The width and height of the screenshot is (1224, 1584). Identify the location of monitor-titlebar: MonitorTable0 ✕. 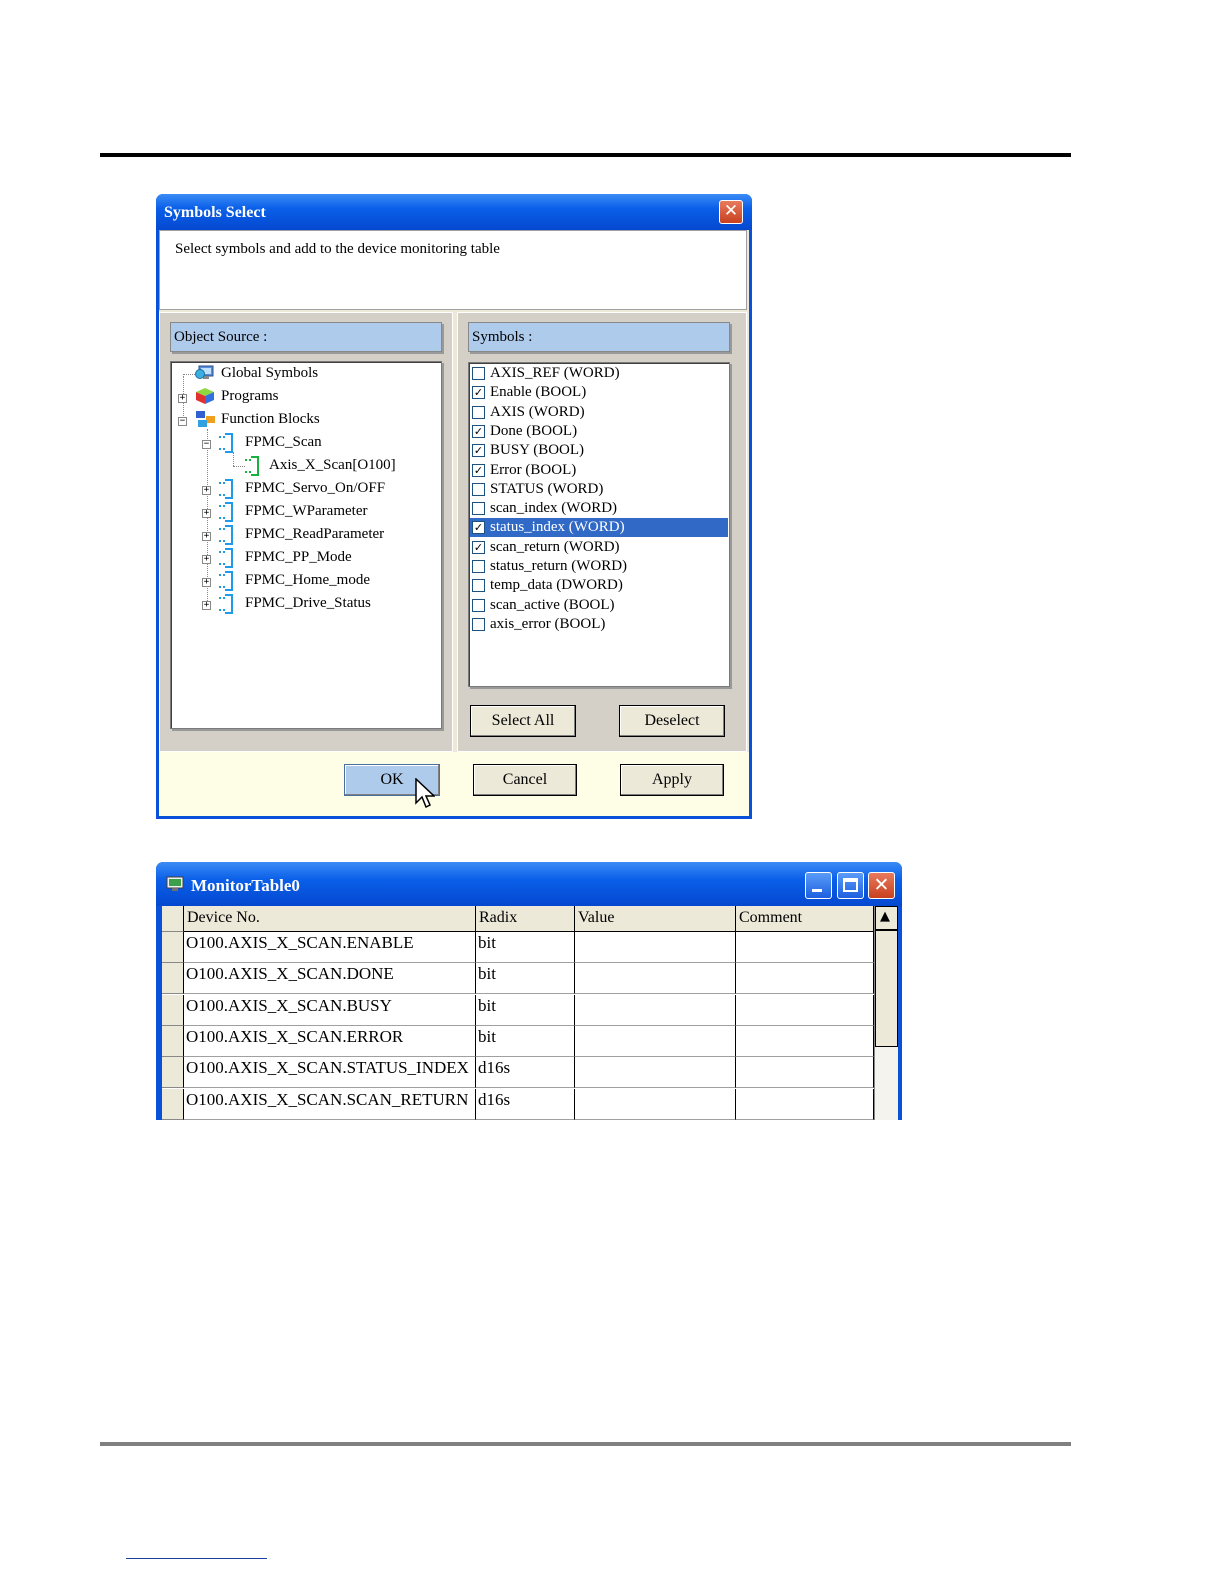
(529, 884).